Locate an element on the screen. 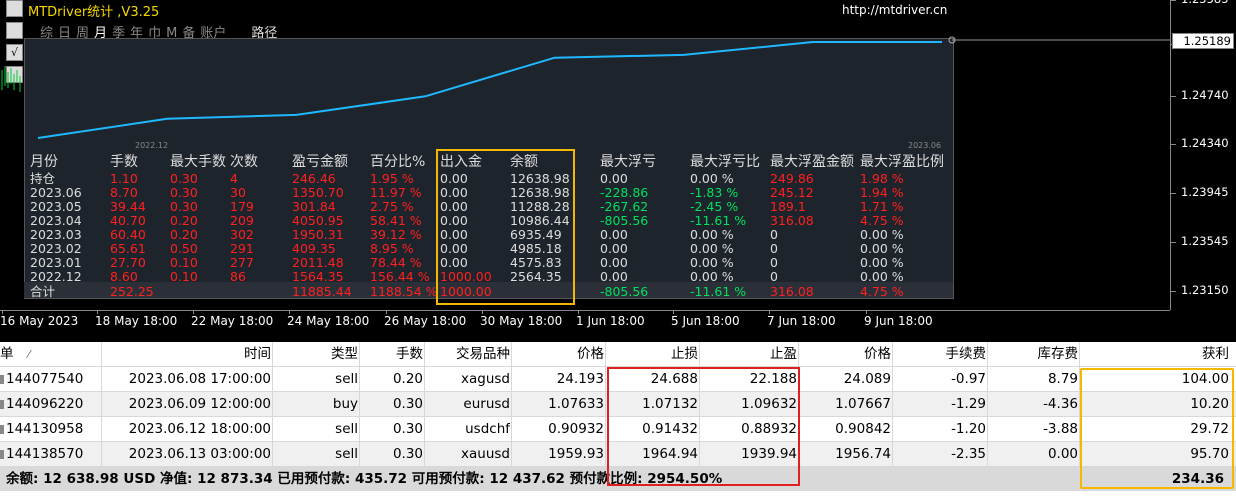  stats-cell-max_lots: 0.10 is located at coordinates (184, 262).